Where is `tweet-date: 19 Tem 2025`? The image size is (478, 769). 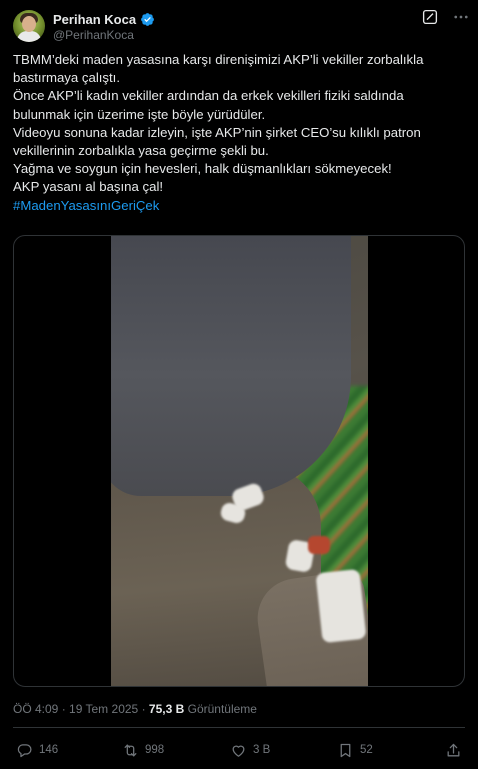
tweet-date: 19 Tem 2025 is located at coordinates (103, 709).